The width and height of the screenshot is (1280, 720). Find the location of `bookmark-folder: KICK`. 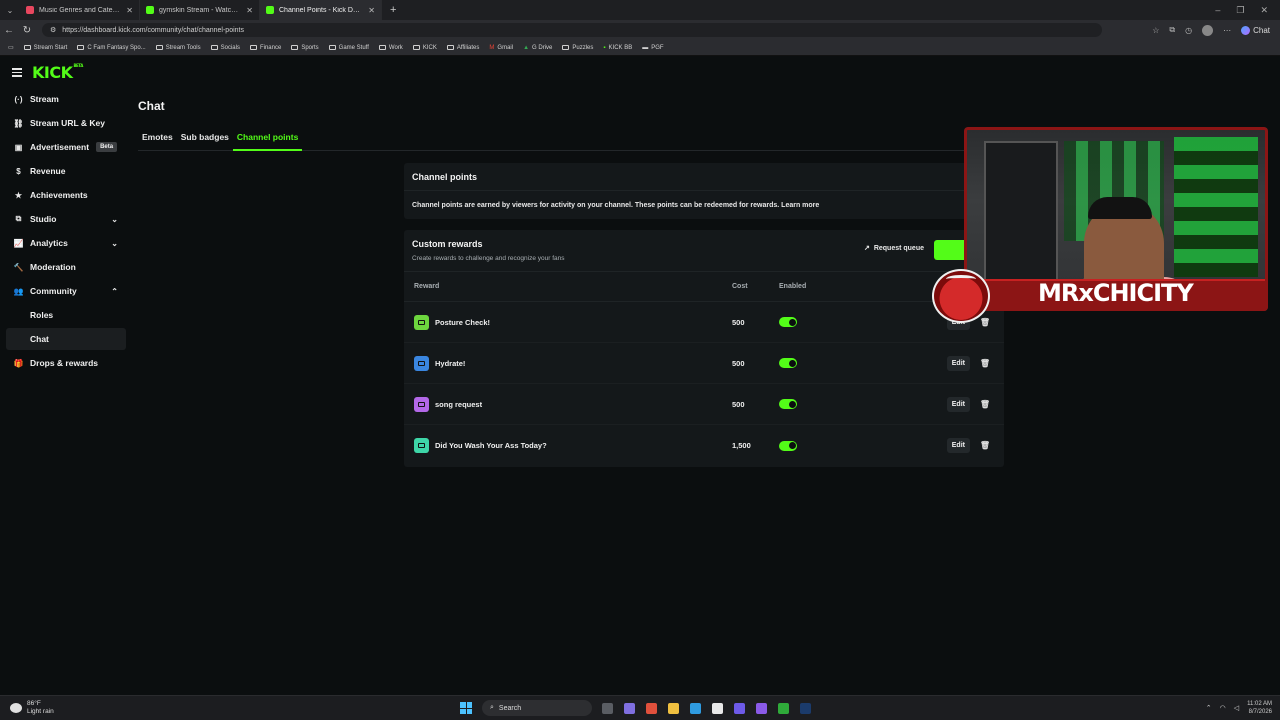

bookmark-folder: KICK is located at coordinates (425, 48).